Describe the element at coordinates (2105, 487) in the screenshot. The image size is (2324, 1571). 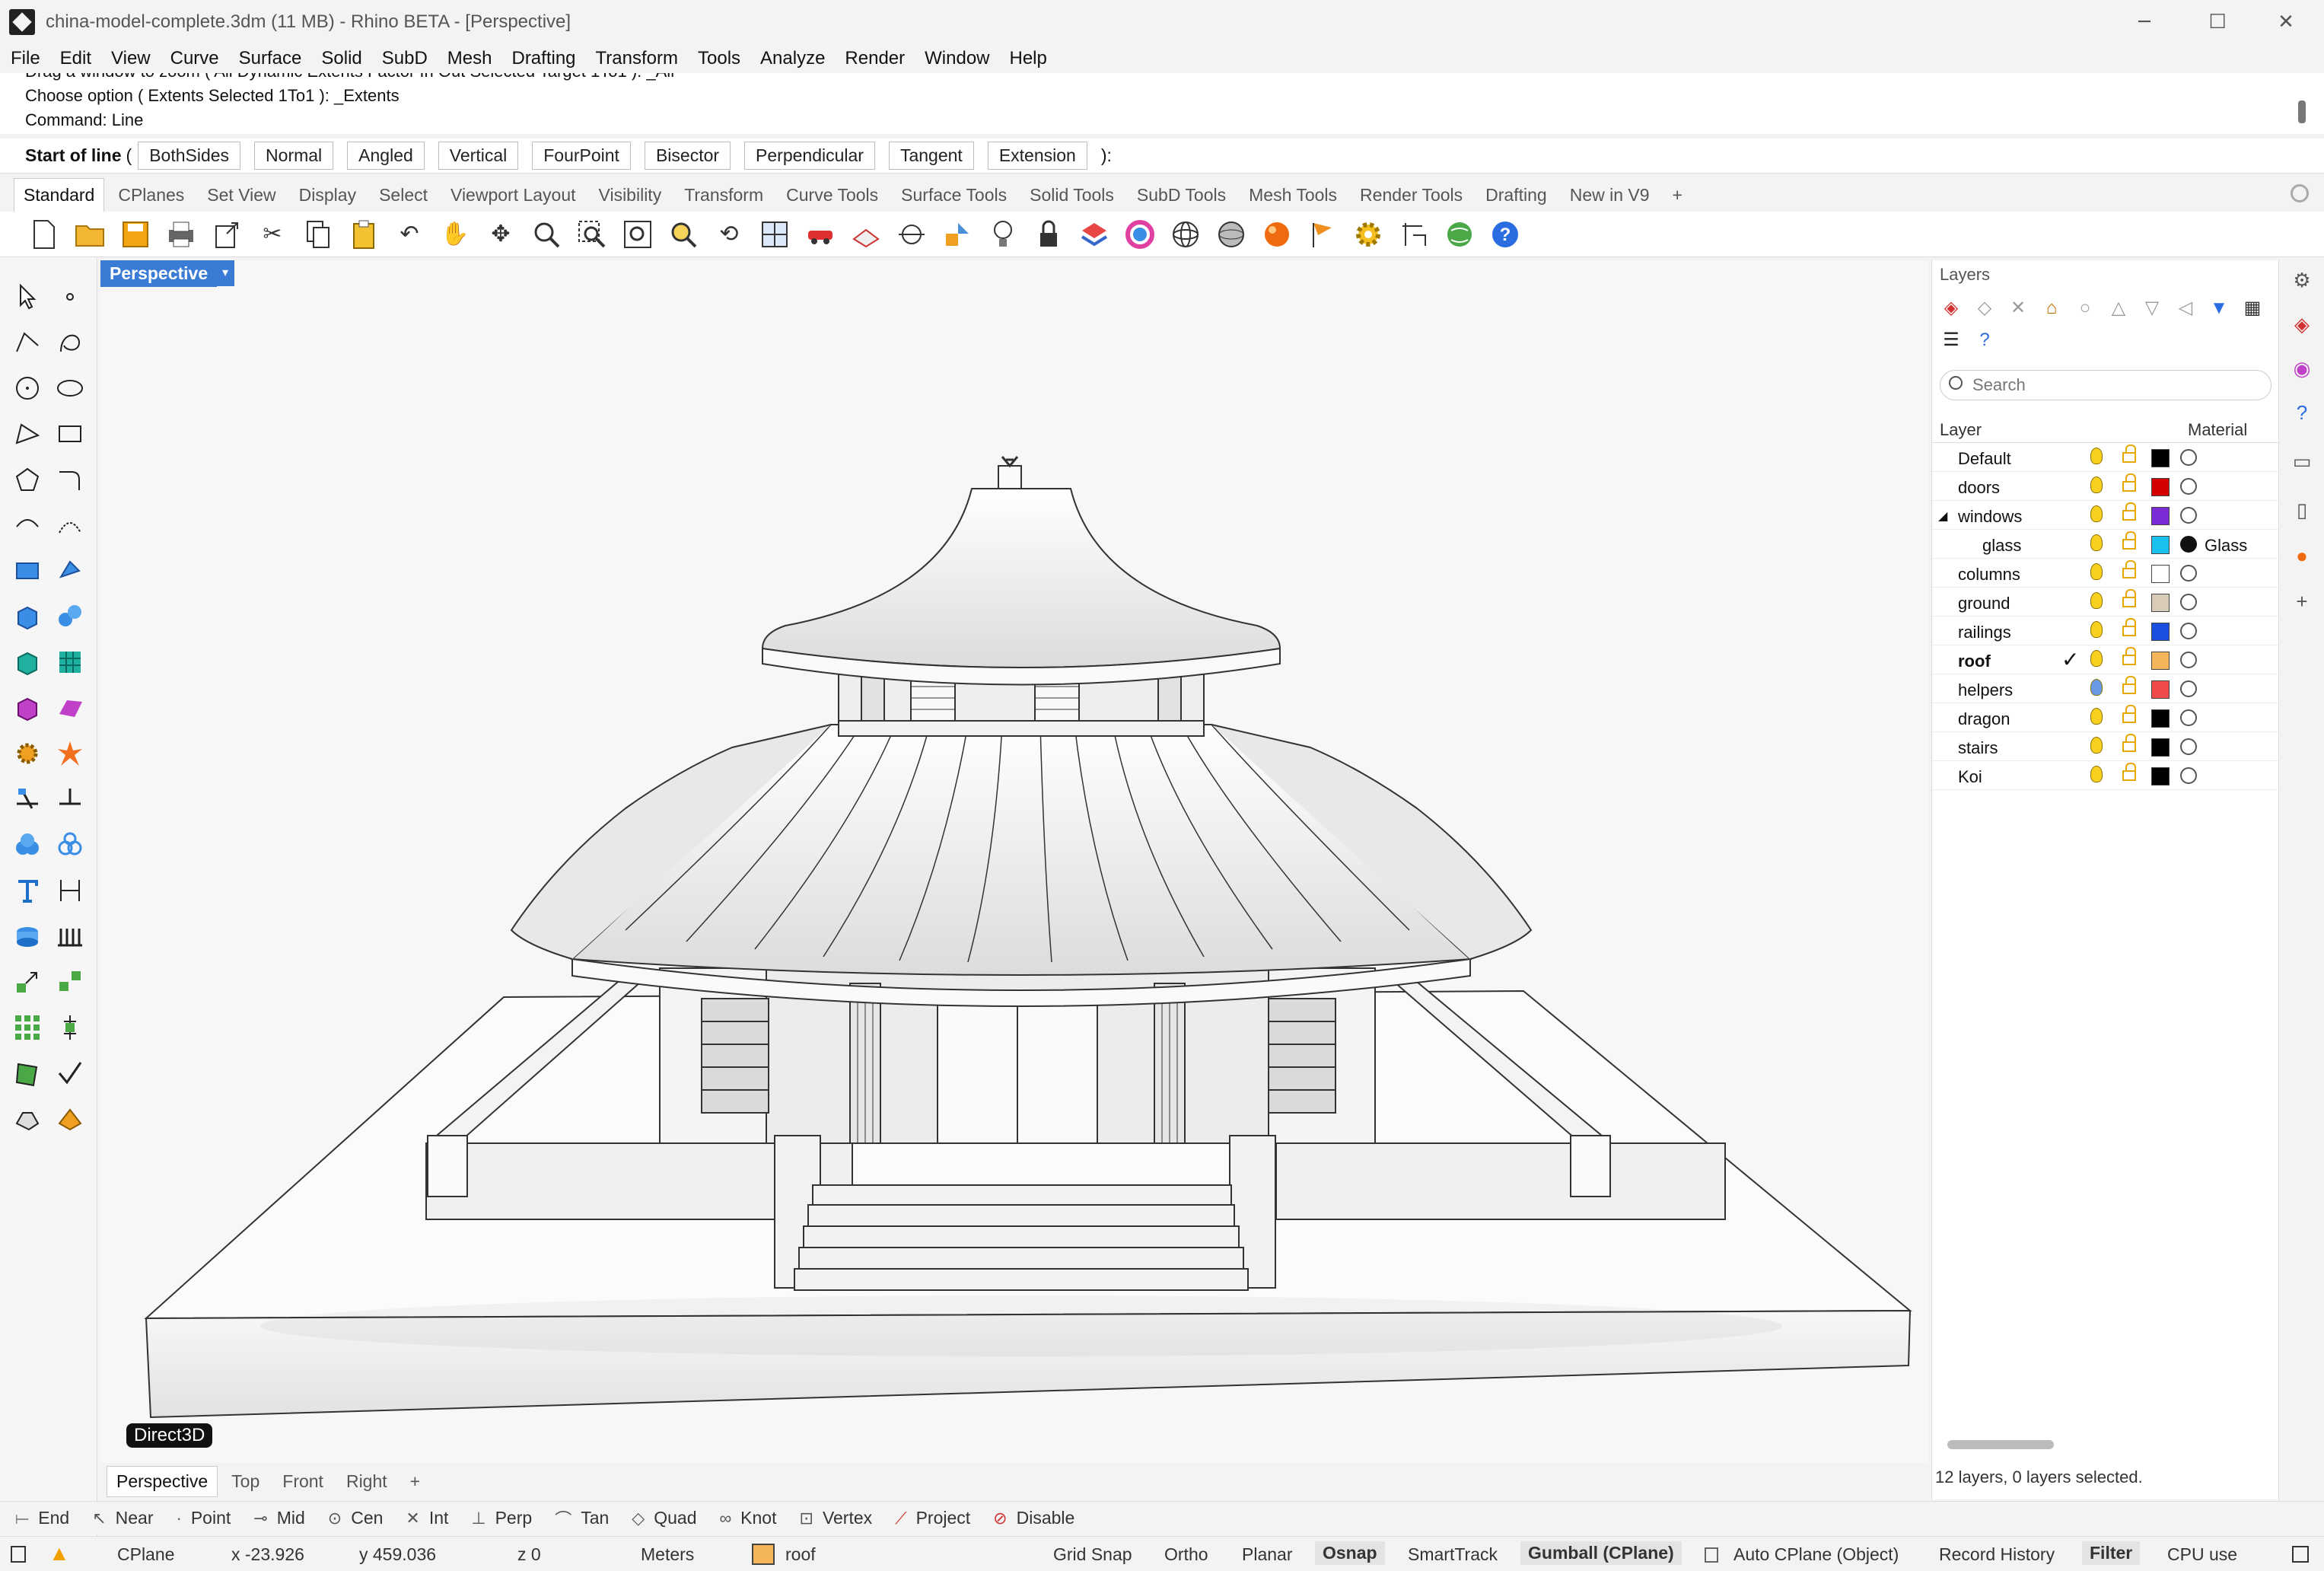
I see `layer-row: doors` at that location.